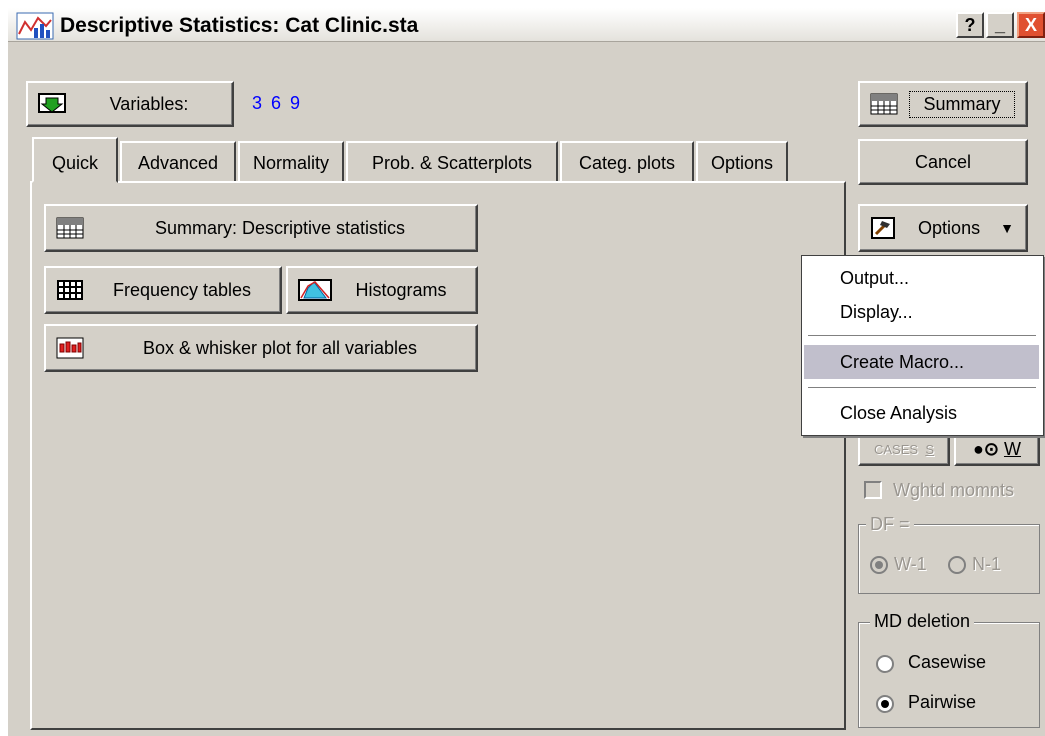 The height and width of the screenshot is (736, 1045). I want to click on weight-label: ●⊙ W, so click(997, 449).